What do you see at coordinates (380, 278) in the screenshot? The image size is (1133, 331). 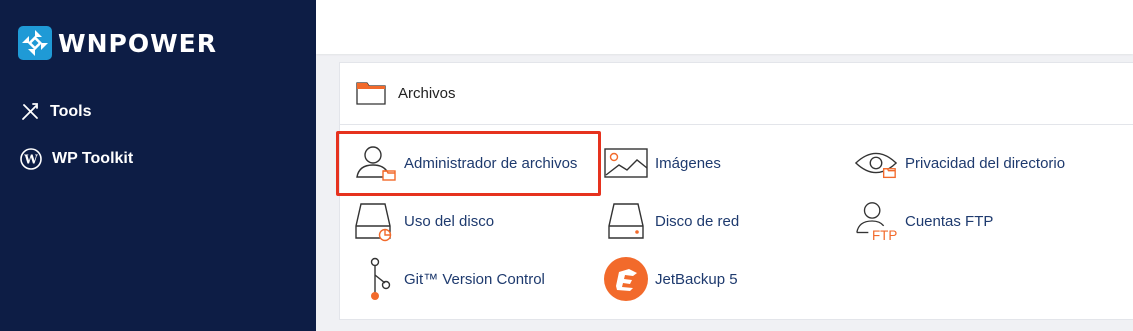 I see `git-icon` at bounding box center [380, 278].